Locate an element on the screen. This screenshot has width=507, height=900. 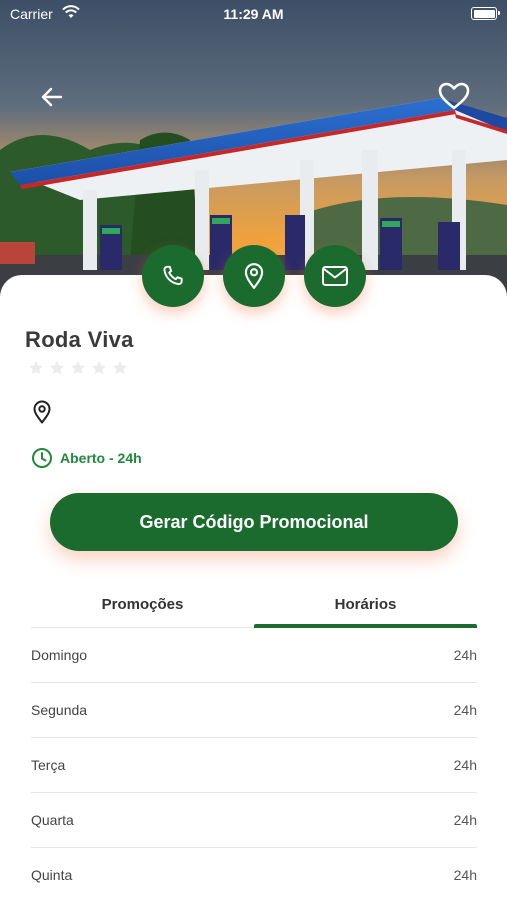
location-button is located at coordinates (254, 276).